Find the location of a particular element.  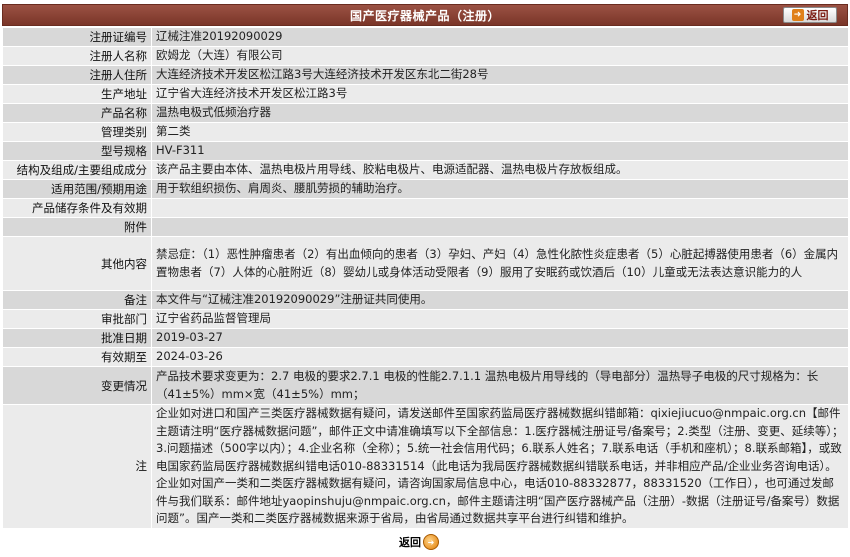

field-label: 注册证编号 is located at coordinates (77, 37).